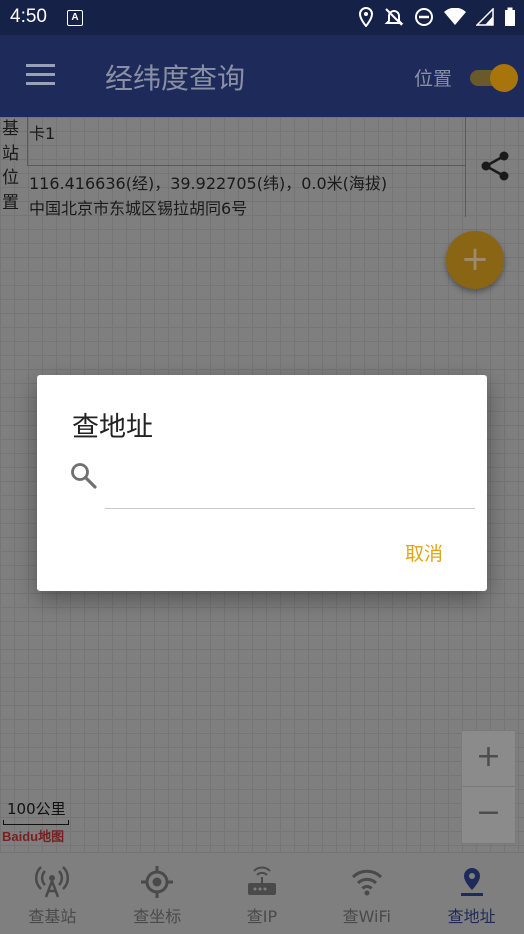 This screenshot has width=524, height=934. I want to click on baidu-logo: Baidu地图, so click(33, 836).